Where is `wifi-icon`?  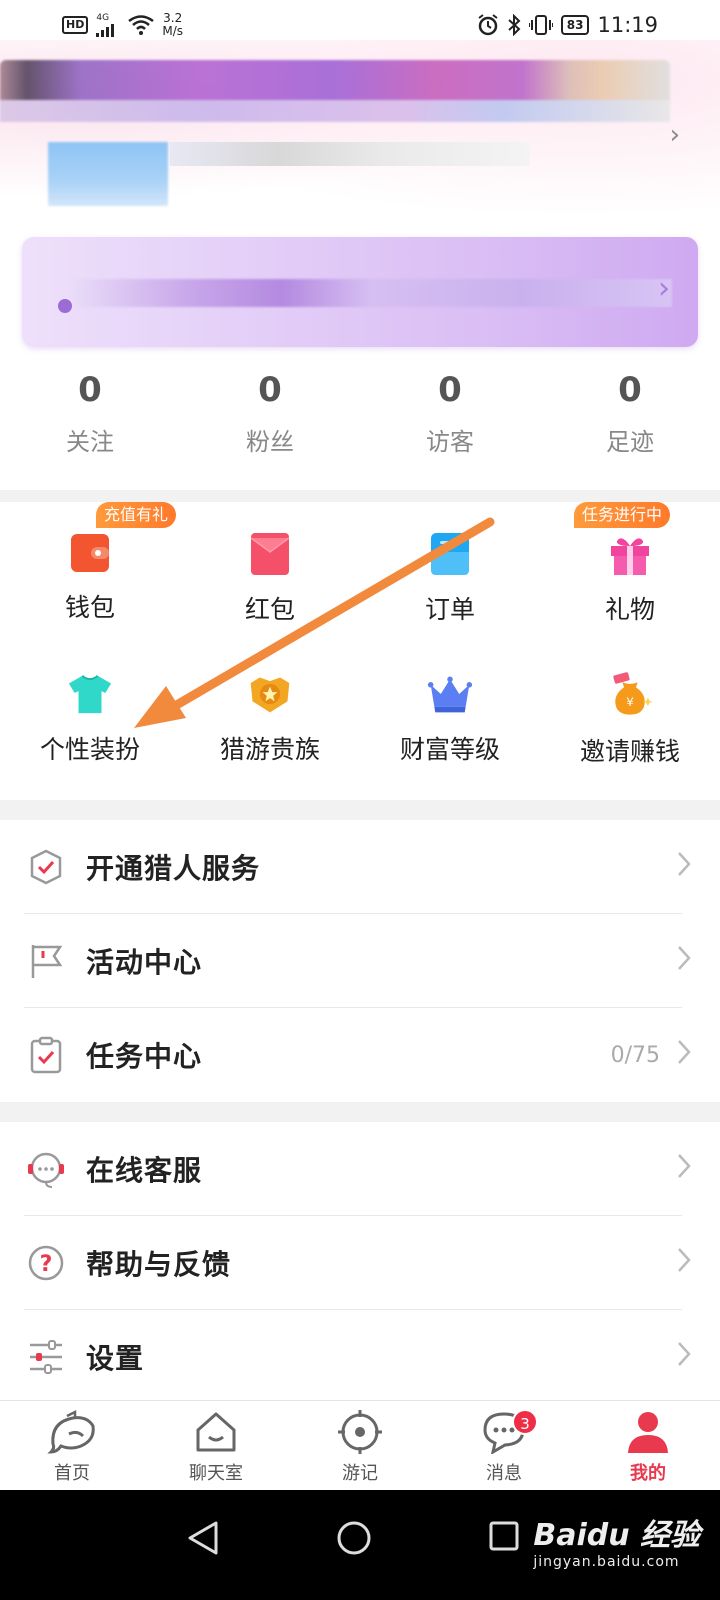
wifi-icon is located at coordinates (141, 25).